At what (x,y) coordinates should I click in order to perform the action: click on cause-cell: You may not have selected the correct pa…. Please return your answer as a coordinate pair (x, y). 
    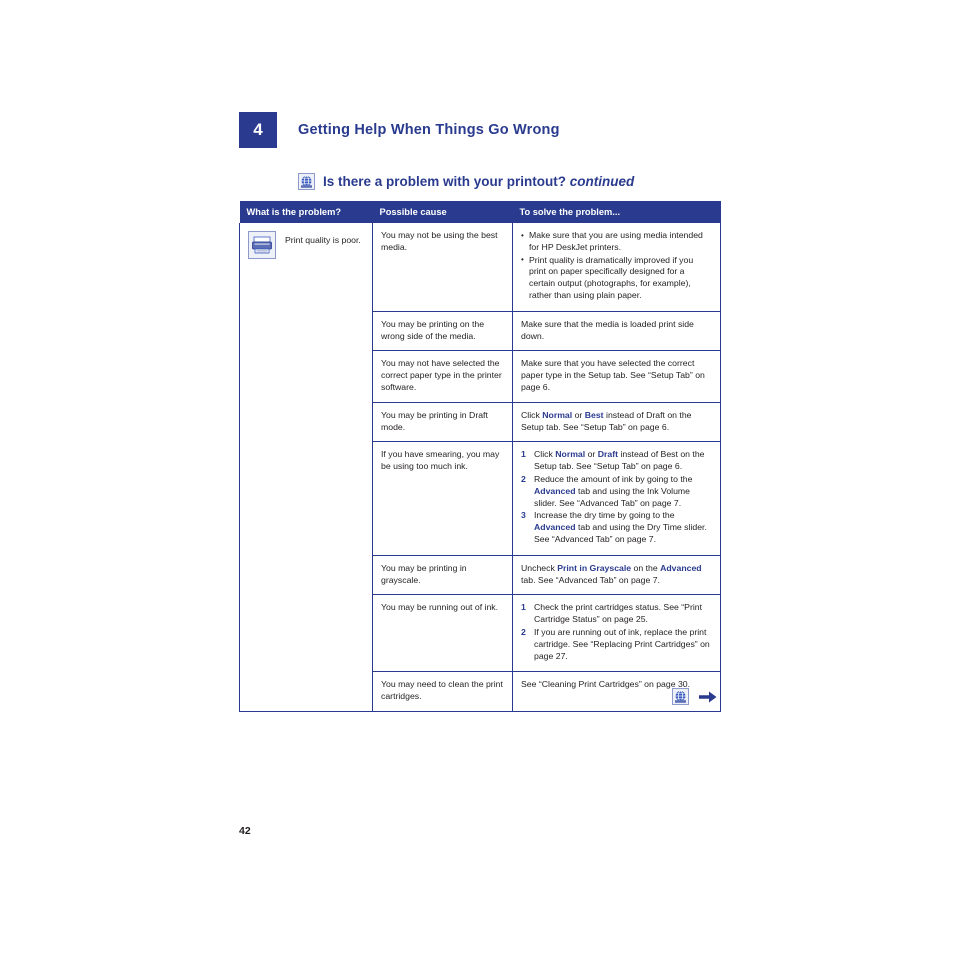
    Looking at the image, I should click on (442, 376).